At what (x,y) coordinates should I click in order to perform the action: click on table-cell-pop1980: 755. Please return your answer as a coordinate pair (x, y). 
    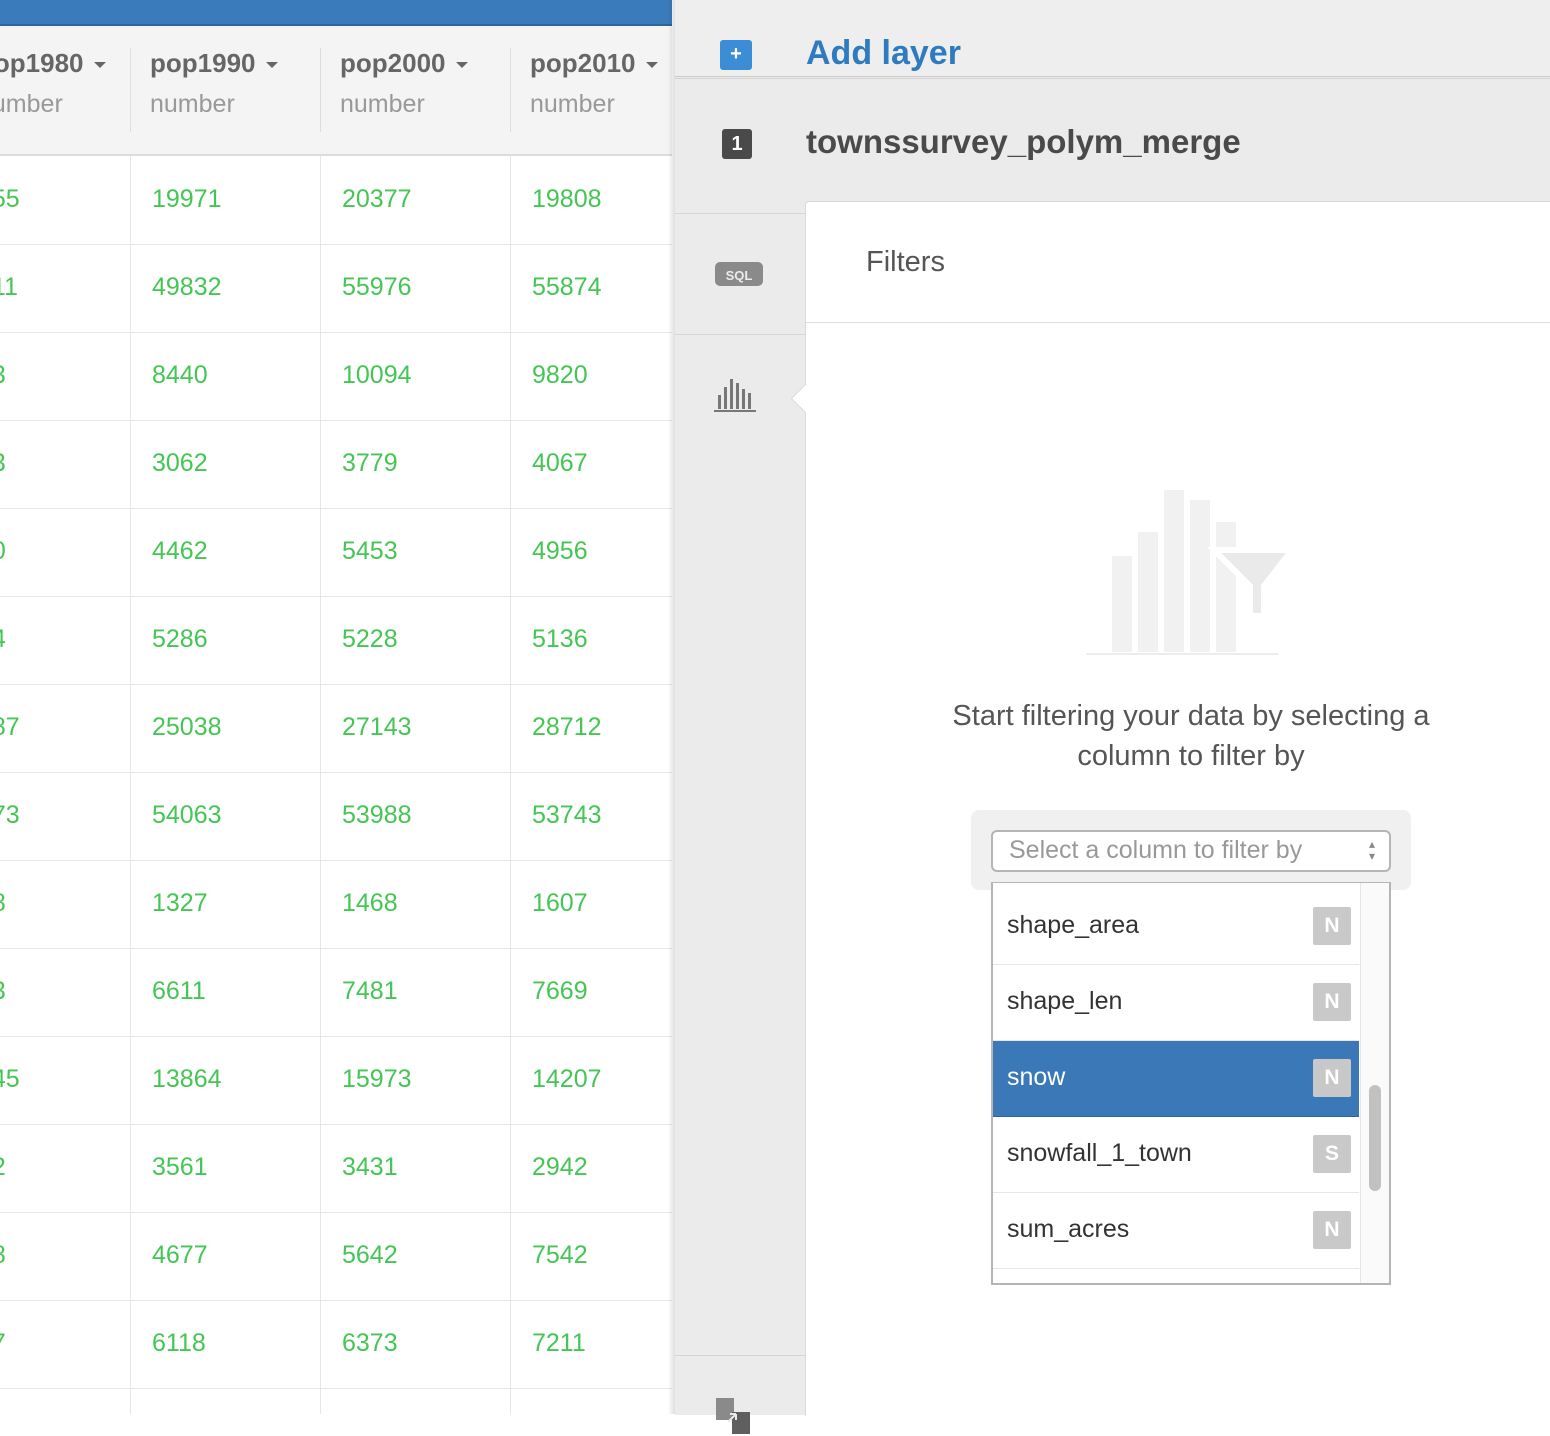
    Looking at the image, I should click on (10, 200).